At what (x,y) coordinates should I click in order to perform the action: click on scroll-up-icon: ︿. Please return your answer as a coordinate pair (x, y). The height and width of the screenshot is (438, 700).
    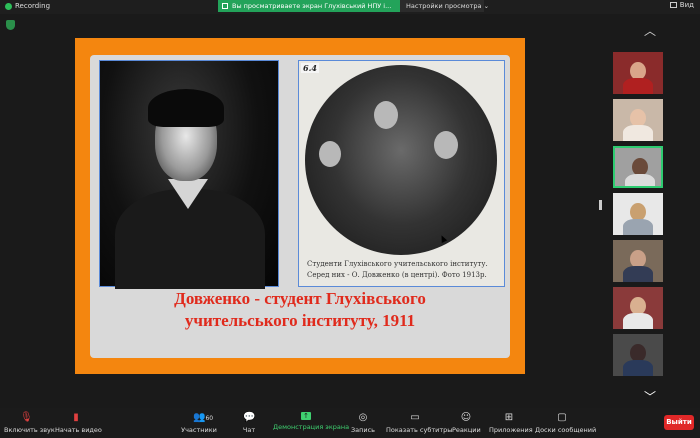
    Looking at the image, I should click on (650, 30).